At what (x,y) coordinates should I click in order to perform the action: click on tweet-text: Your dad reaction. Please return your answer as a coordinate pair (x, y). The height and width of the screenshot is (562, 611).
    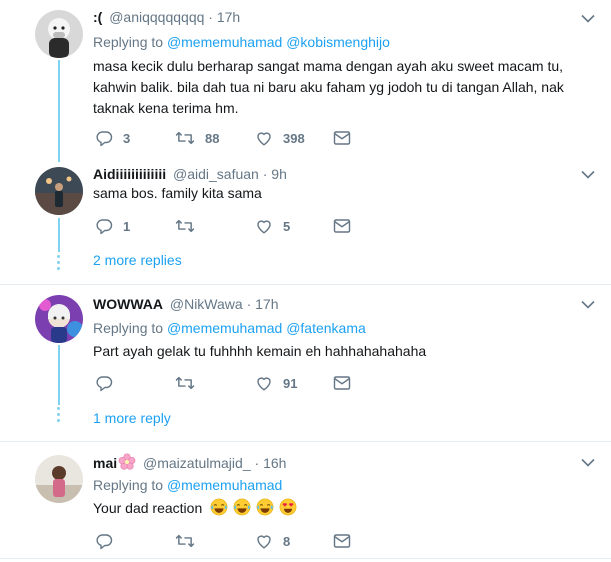
    Looking at the image, I should click on (333, 508).